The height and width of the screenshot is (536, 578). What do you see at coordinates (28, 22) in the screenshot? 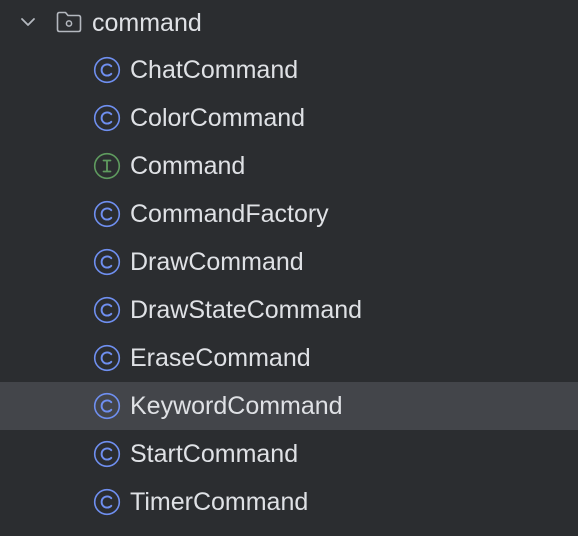
I see `chevron-down-icon` at bounding box center [28, 22].